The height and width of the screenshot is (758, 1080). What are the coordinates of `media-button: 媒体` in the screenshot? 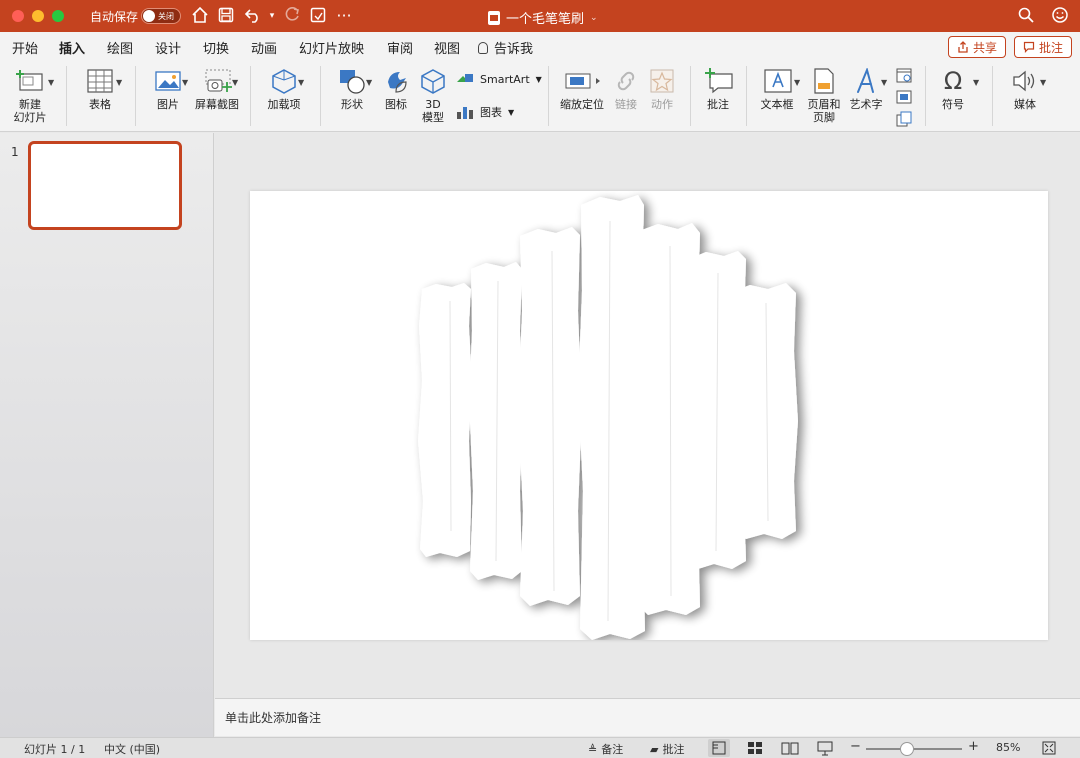 It's located at (1025, 89).